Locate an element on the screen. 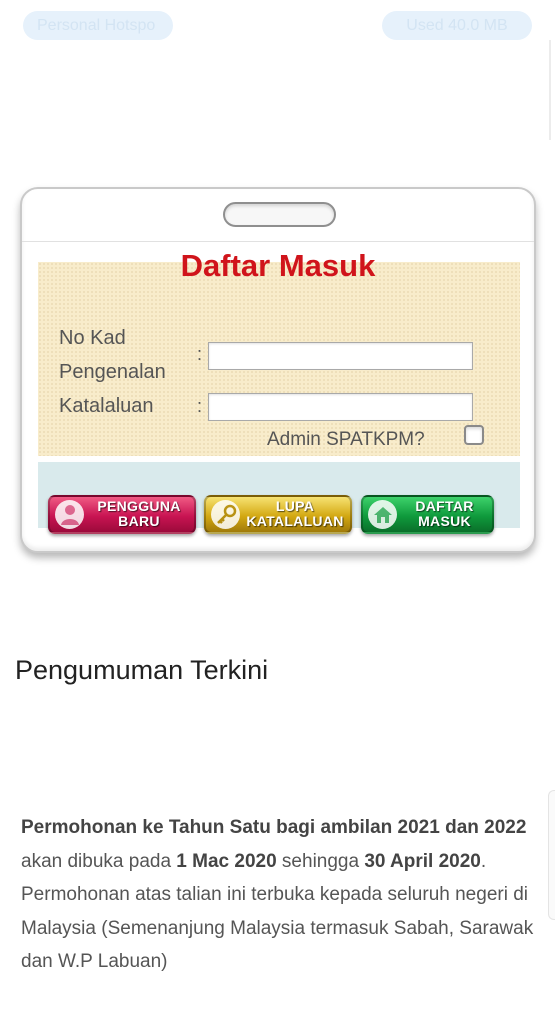 This screenshot has width=555, height=1024. password-input is located at coordinates (340, 407).